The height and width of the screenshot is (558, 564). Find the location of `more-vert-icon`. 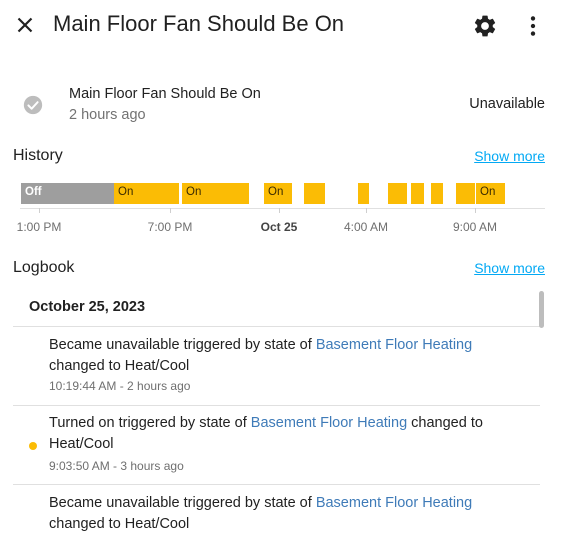

more-vert-icon is located at coordinates (533, 26).